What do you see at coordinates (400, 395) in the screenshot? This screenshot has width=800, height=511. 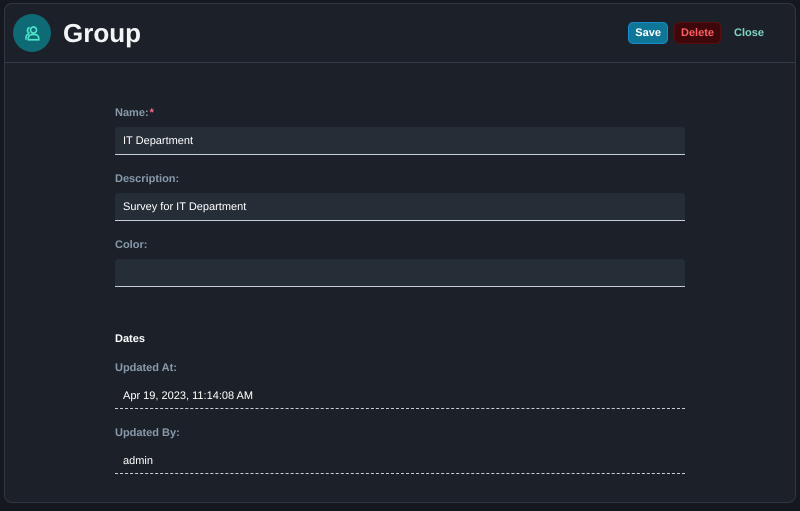 I see `readonly-field: Apr 19, 2023, 11:14:08 AM` at bounding box center [400, 395].